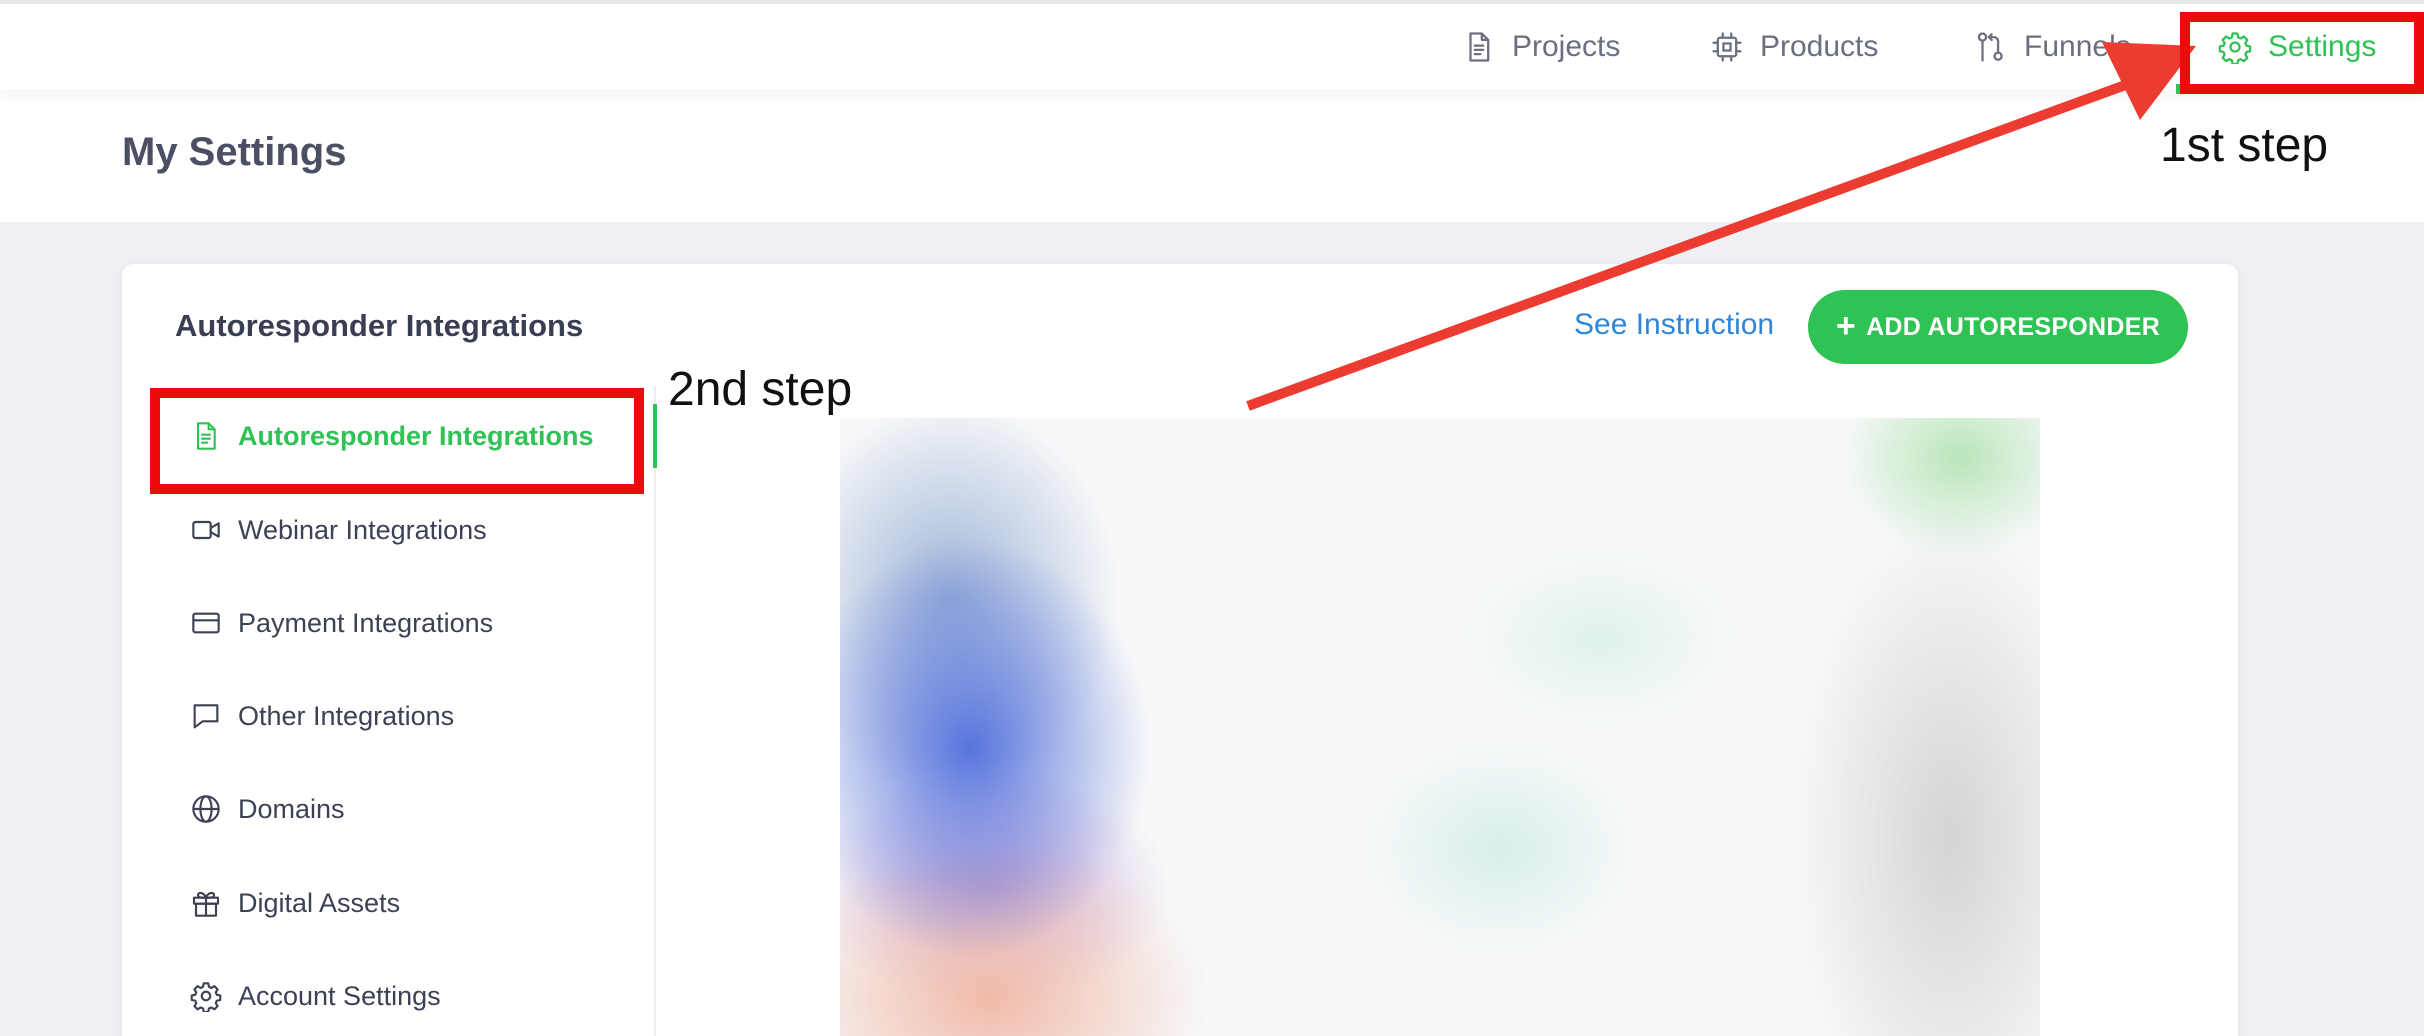  Describe the element at coordinates (206, 716) in the screenshot. I see `chat-bubble-icon` at that location.